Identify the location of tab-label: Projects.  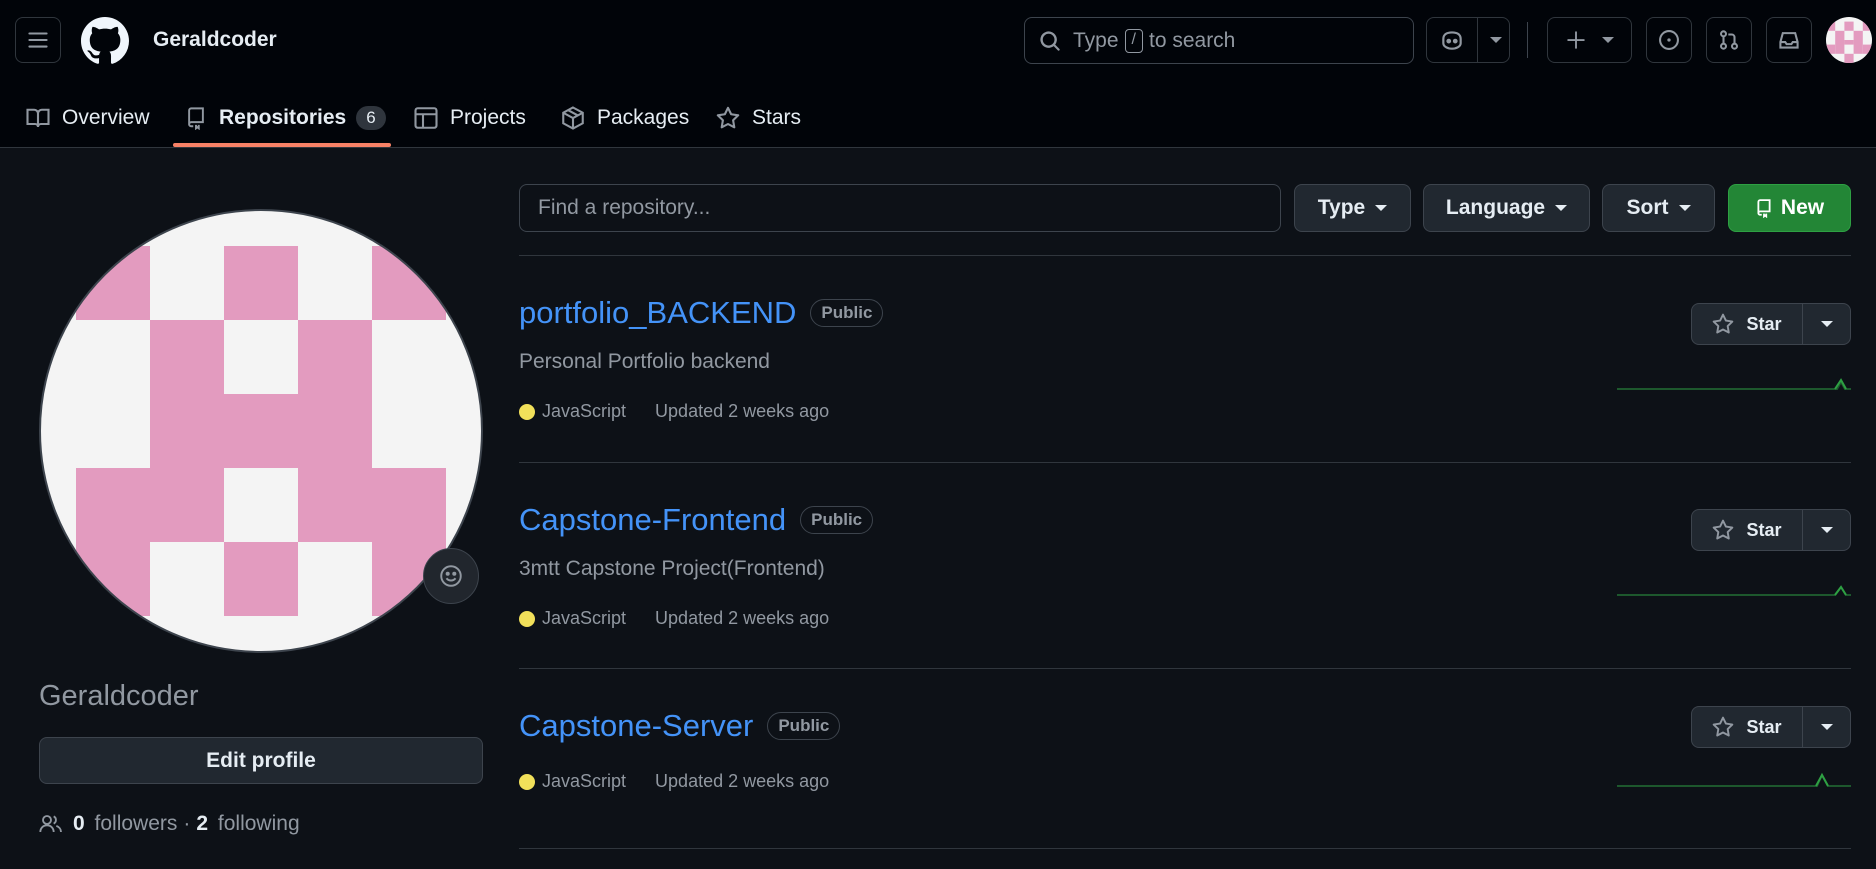
(488, 117).